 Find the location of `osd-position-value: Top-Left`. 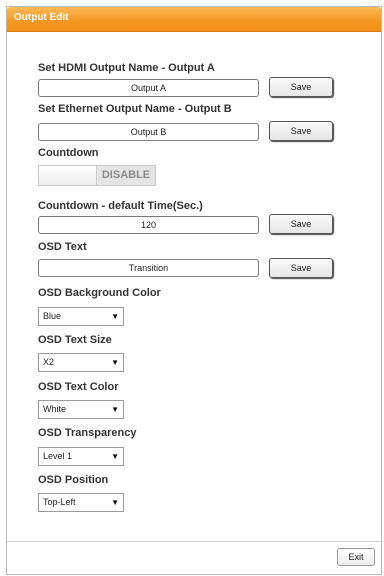

osd-position-value: Top-Left is located at coordinates (59, 502).